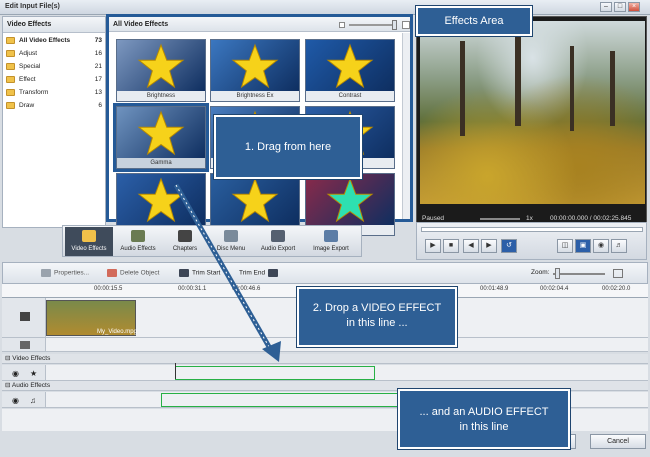  What do you see at coordinates (433, 218) in the screenshot?
I see `playback-status: Paused` at bounding box center [433, 218].